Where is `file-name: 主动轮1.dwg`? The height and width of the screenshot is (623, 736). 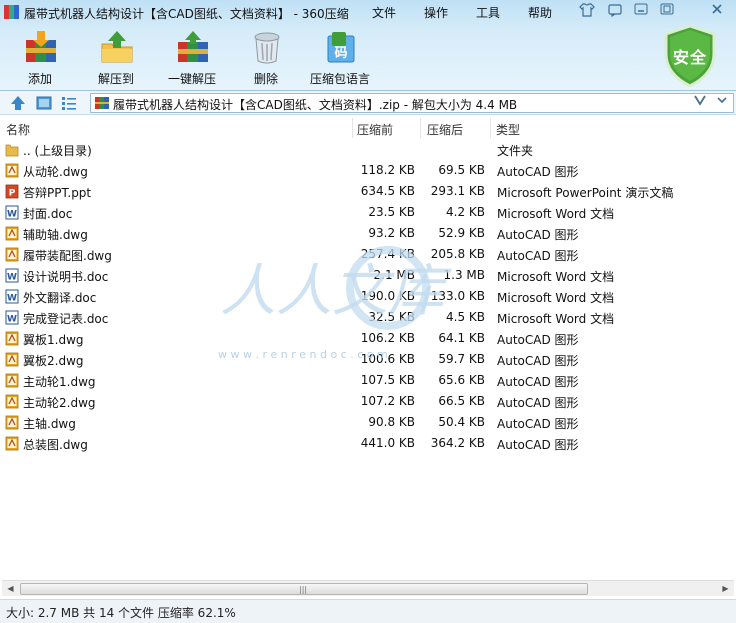
file-name: 主动轮1.dwg is located at coordinates (59, 382).